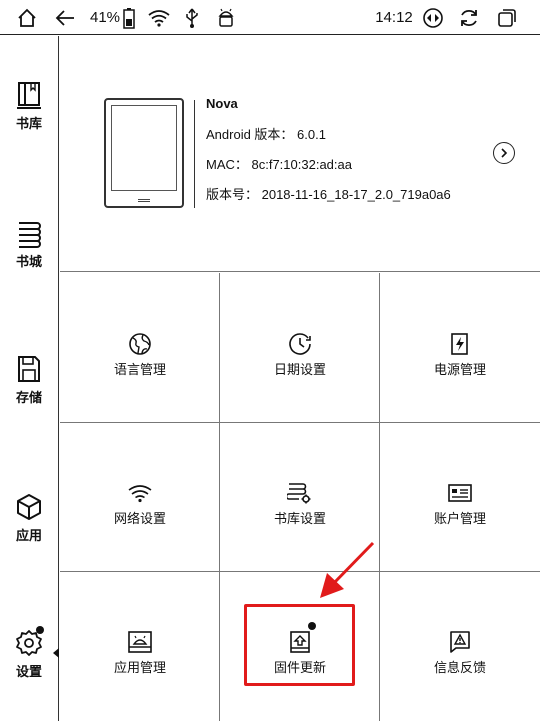 The width and height of the screenshot is (540, 721). I want to click on tile-network: 网络设置, so click(140, 496).